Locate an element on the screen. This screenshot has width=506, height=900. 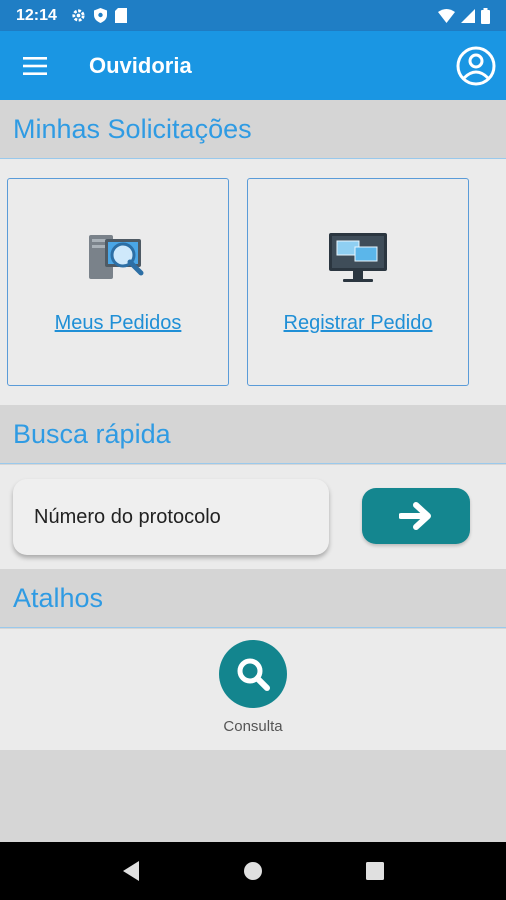
app-title: Ouvidoria is located at coordinates (140, 65).